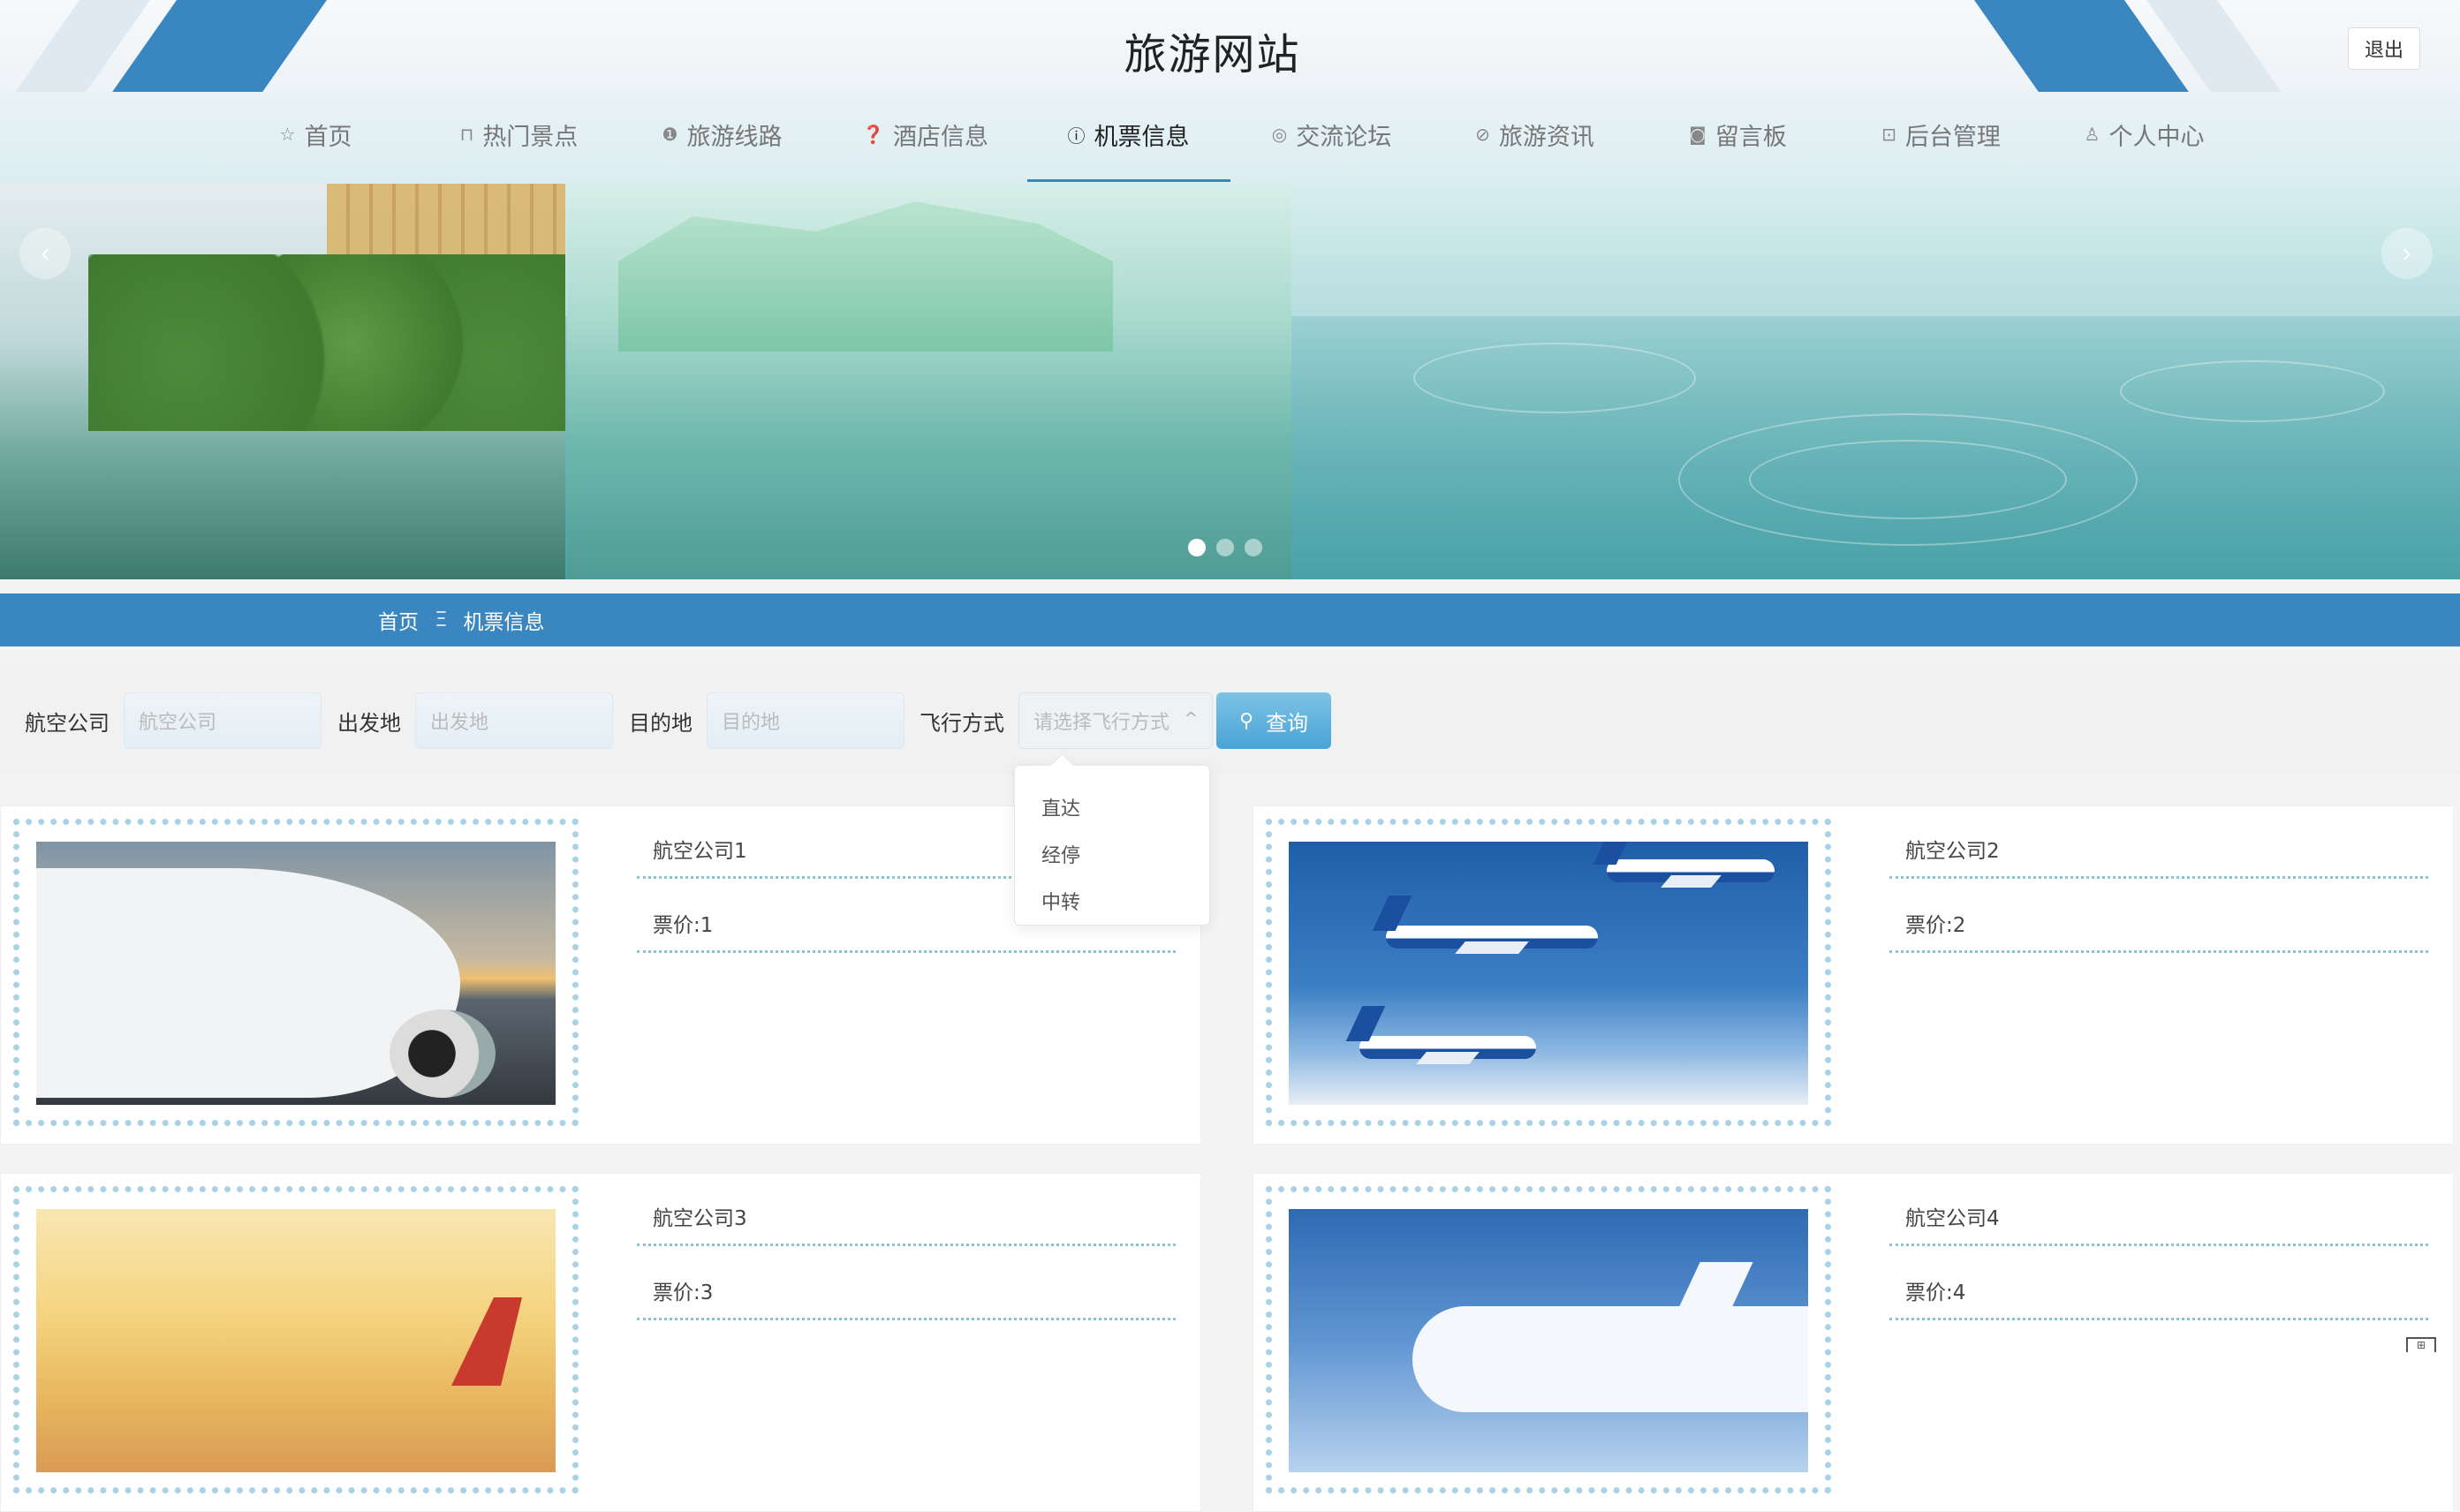 The width and height of the screenshot is (2460, 1512). I want to click on flight-mode-label: 飞行方式, so click(962, 723).